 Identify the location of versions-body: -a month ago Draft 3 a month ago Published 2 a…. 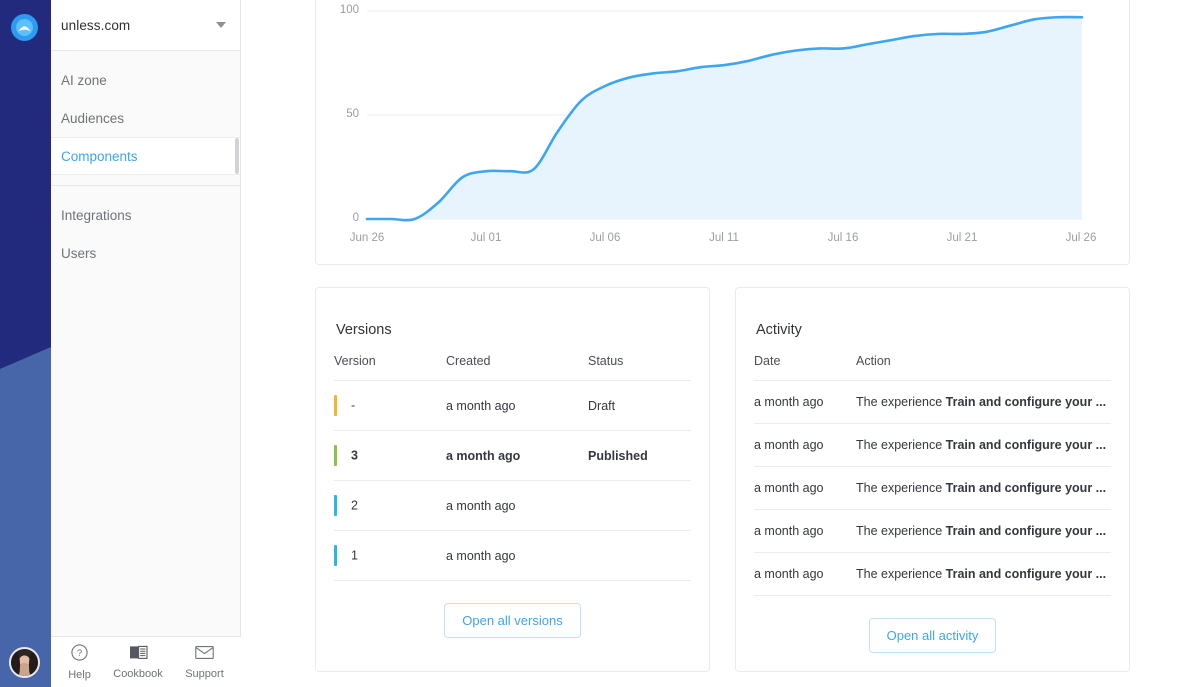
(512, 480).